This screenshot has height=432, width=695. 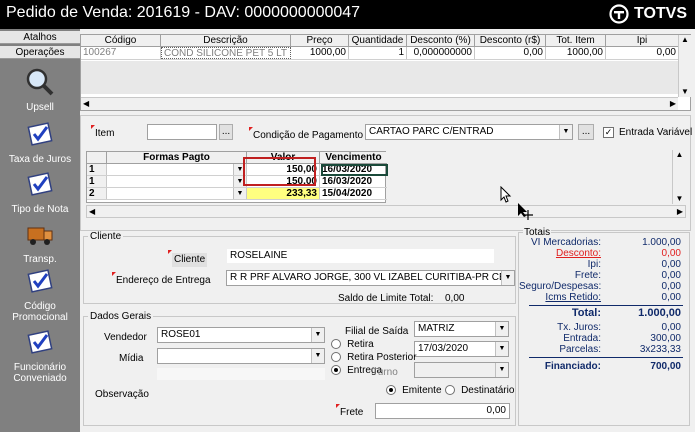 What do you see at coordinates (97, 169) in the screenshot?
I see `row-number: 1` at bounding box center [97, 169].